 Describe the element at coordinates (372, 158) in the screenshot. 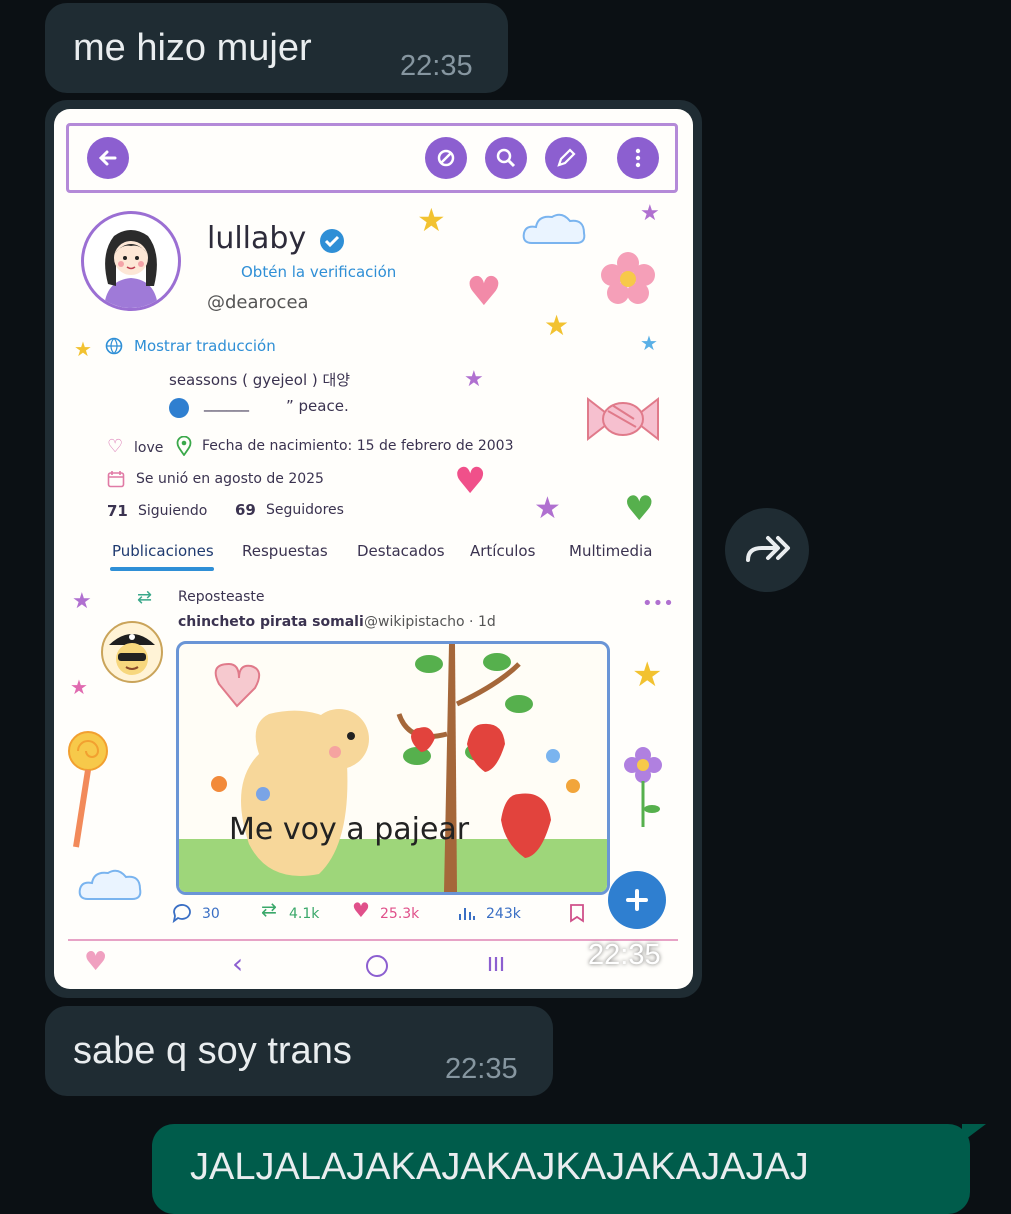

I see `app-top-bar` at that location.